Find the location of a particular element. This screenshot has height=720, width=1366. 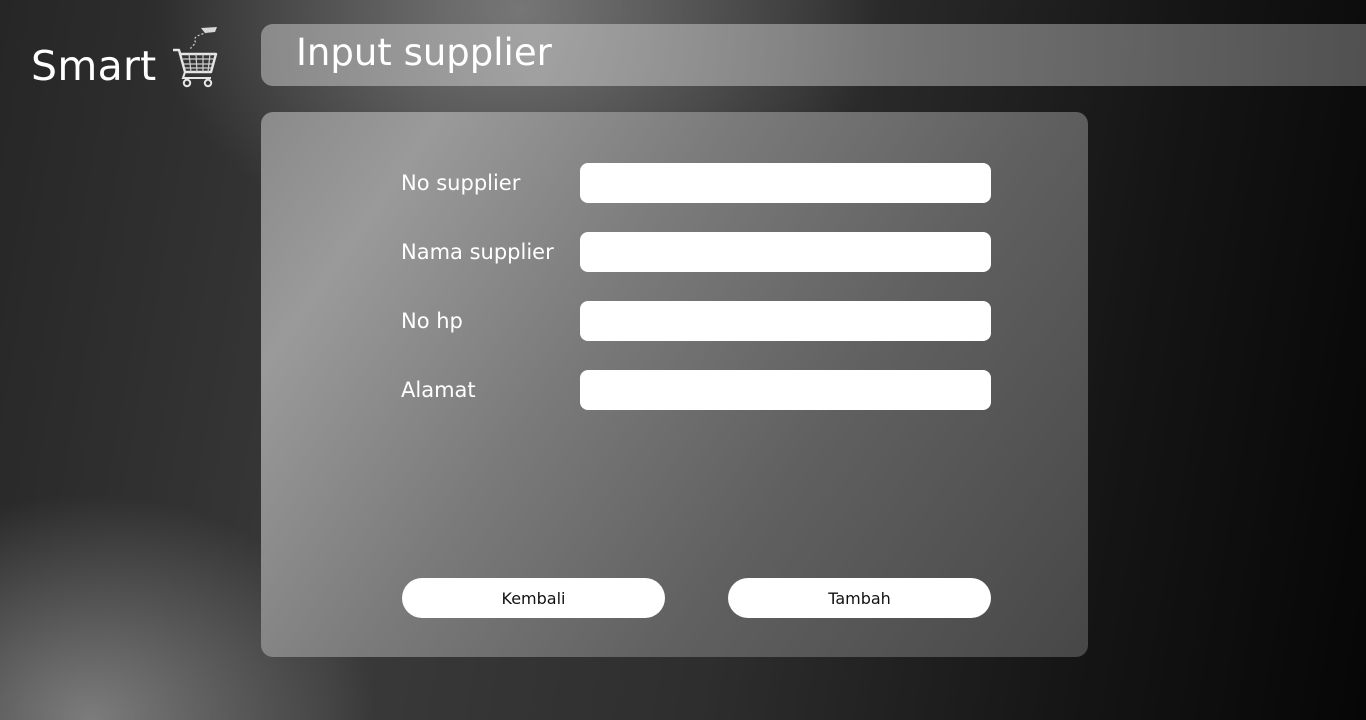

kembali-button: Kembali is located at coordinates (533, 598).